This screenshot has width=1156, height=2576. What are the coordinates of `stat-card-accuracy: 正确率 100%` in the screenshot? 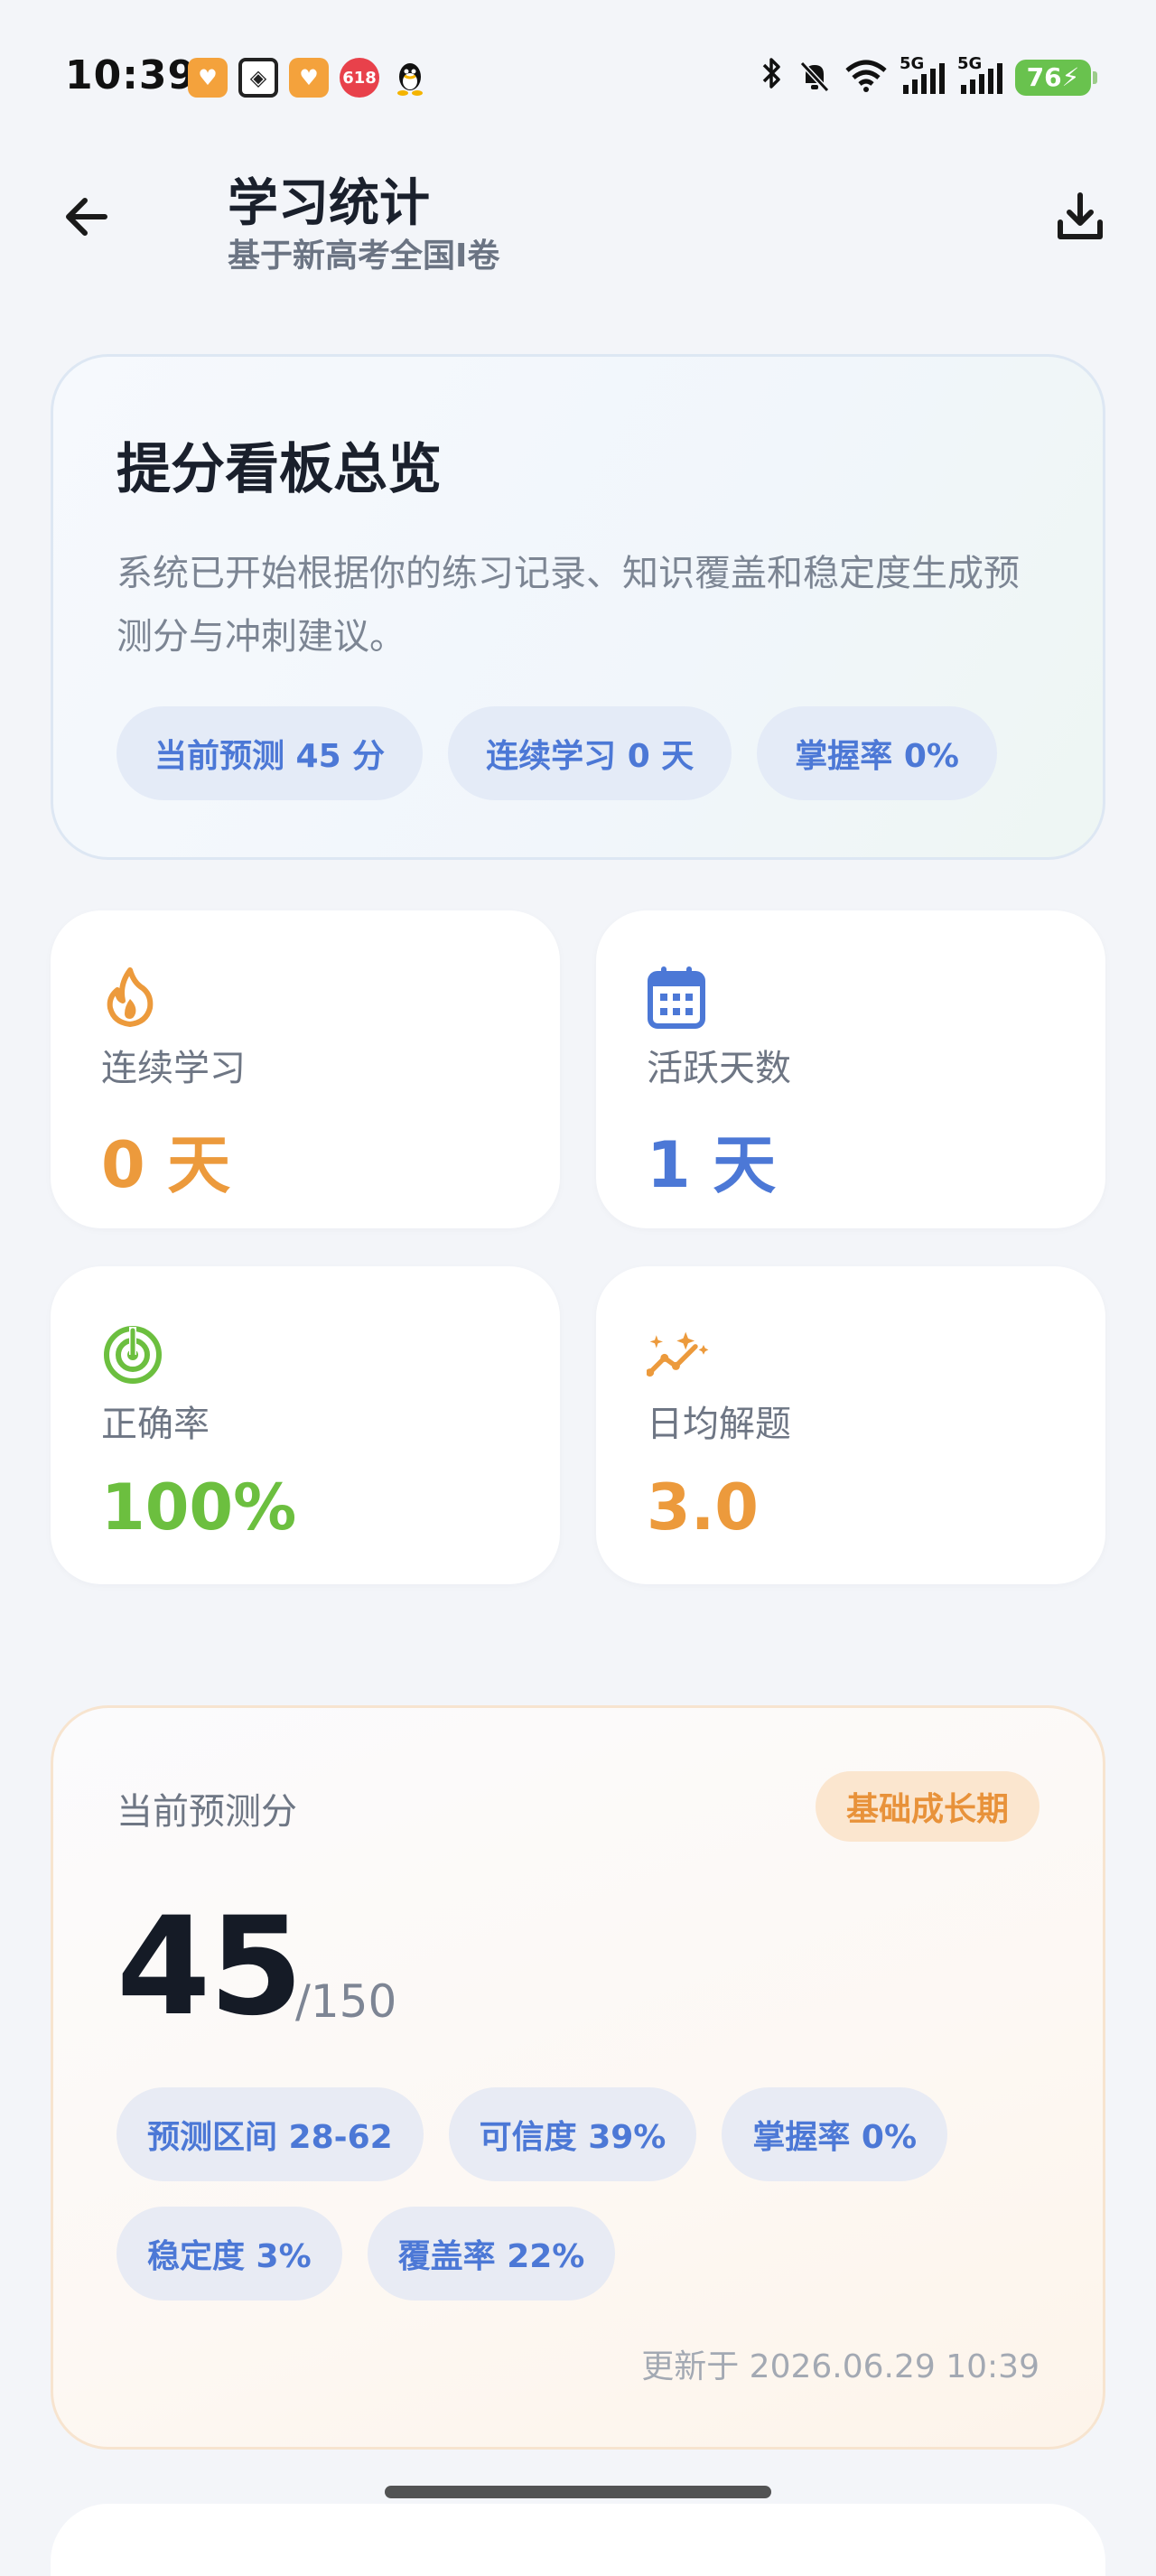 It's located at (305, 1425).